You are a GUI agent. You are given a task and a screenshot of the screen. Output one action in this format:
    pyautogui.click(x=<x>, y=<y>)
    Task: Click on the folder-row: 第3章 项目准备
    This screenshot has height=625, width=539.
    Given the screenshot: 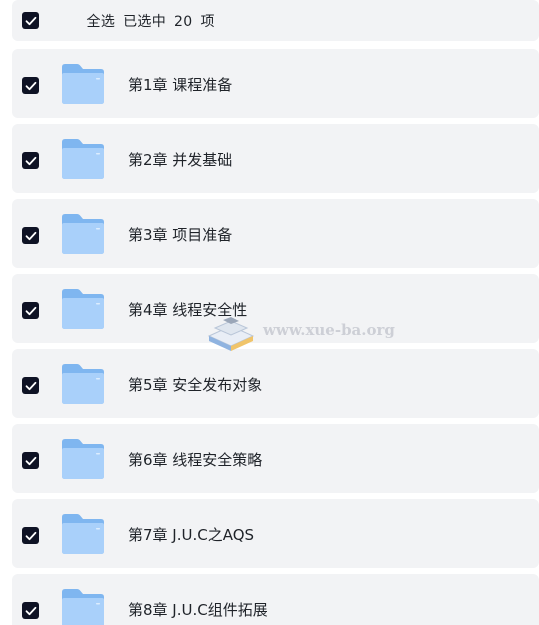 What is the action you would take?
    pyautogui.click(x=275, y=233)
    